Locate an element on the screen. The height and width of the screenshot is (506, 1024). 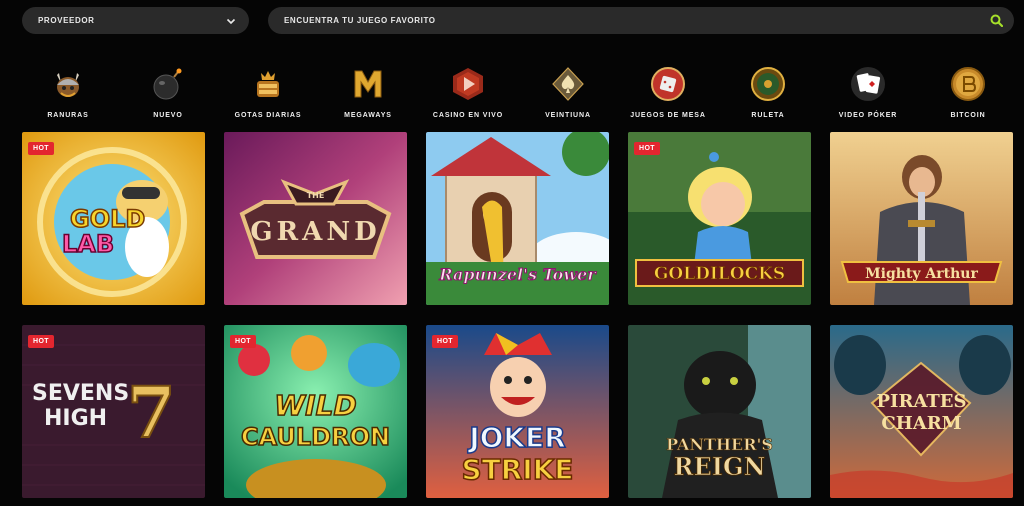
category-casino-en-vivo: CASINO EN VIVO is located at coordinates (468, 94).